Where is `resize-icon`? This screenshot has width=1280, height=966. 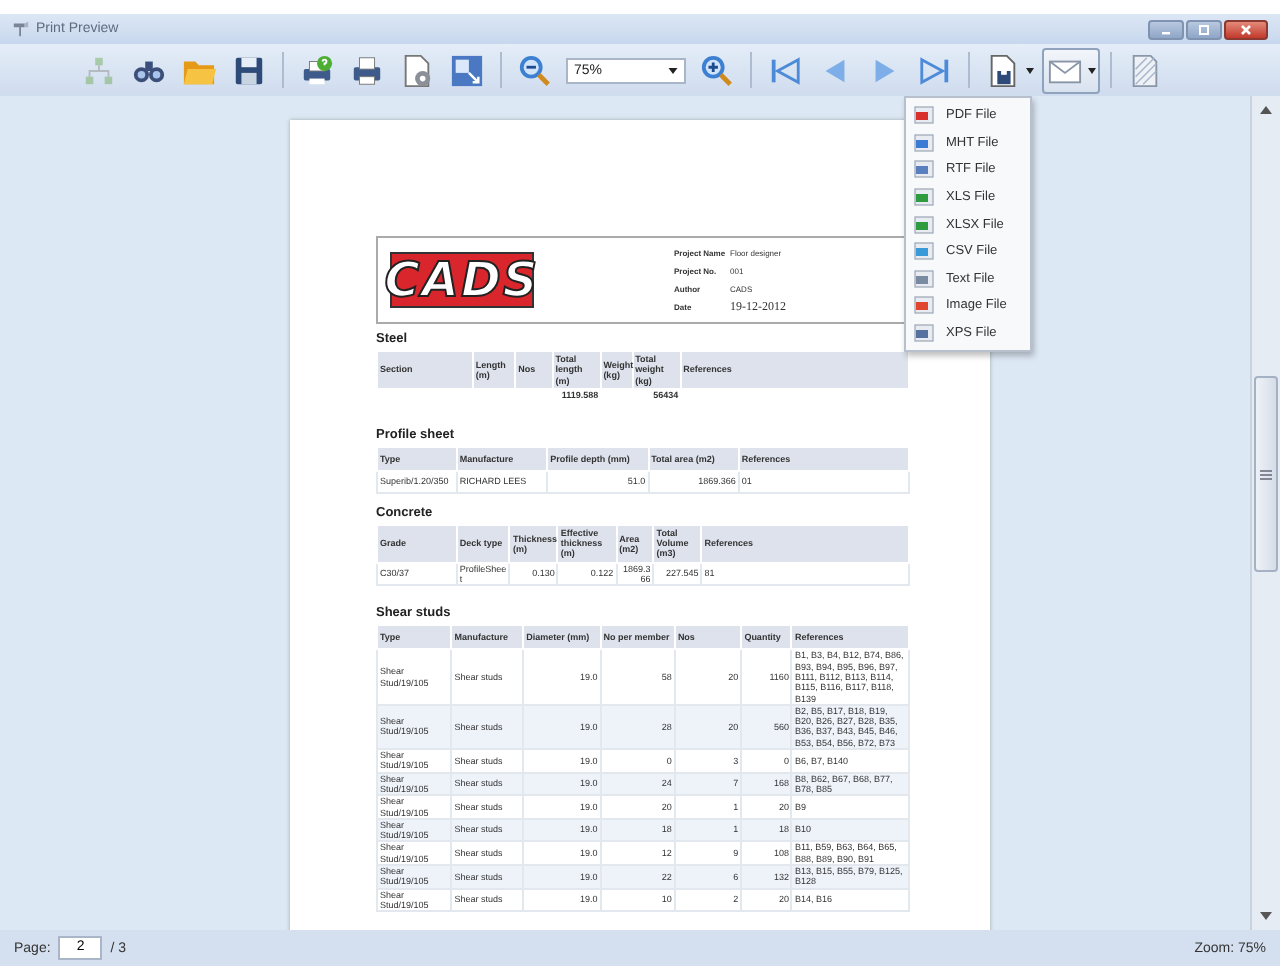
resize-icon is located at coordinates (467, 70).